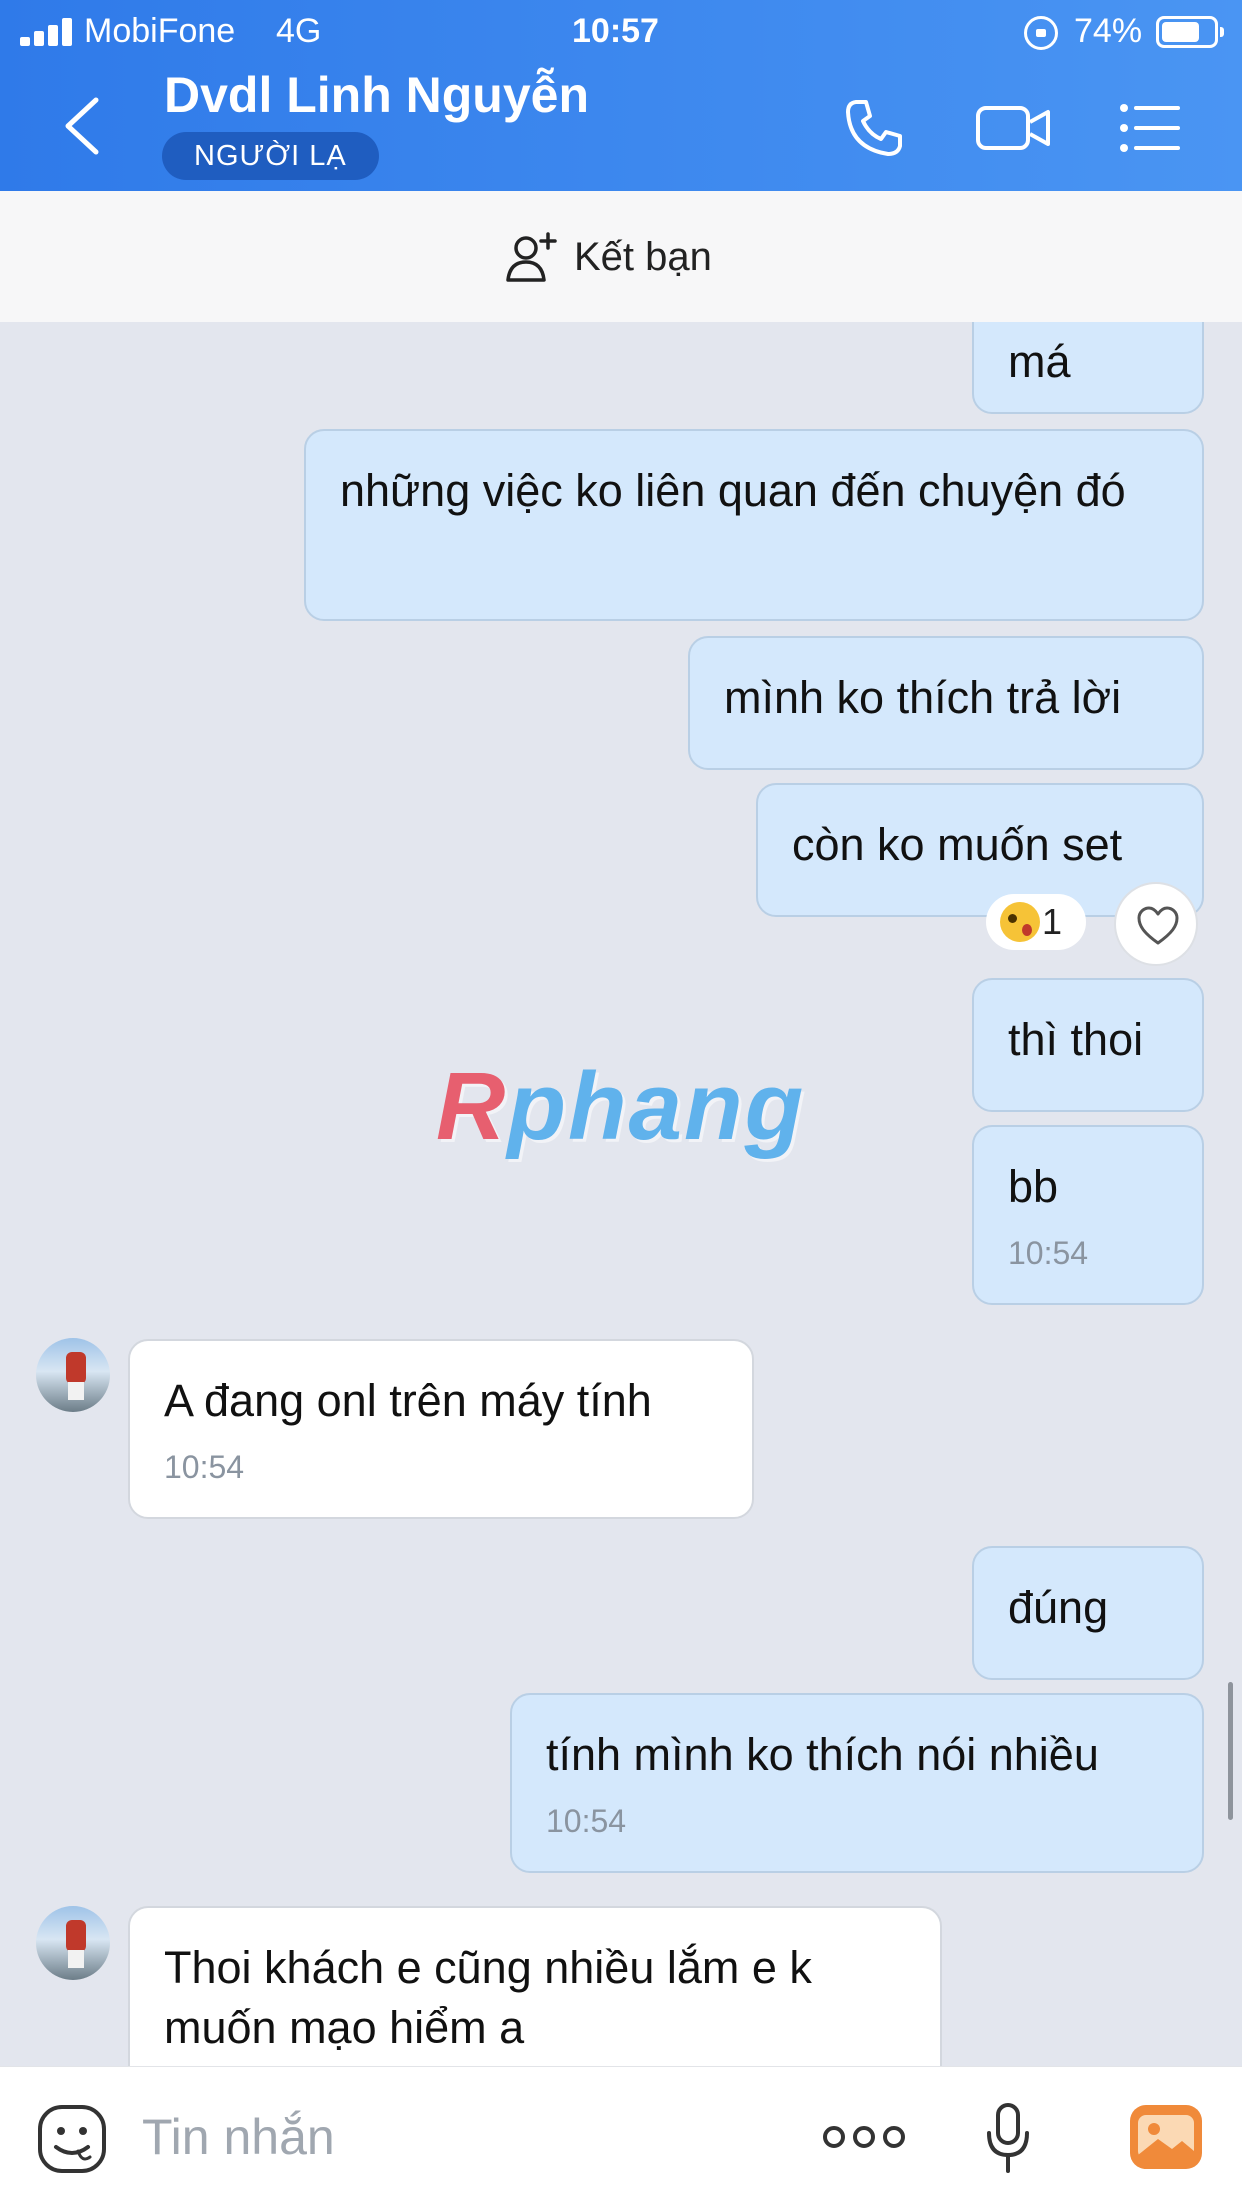 Image resolution: width=1242 pixels, height=2208 pixels. I want to click on video-call-icon, so click(1014, 128).